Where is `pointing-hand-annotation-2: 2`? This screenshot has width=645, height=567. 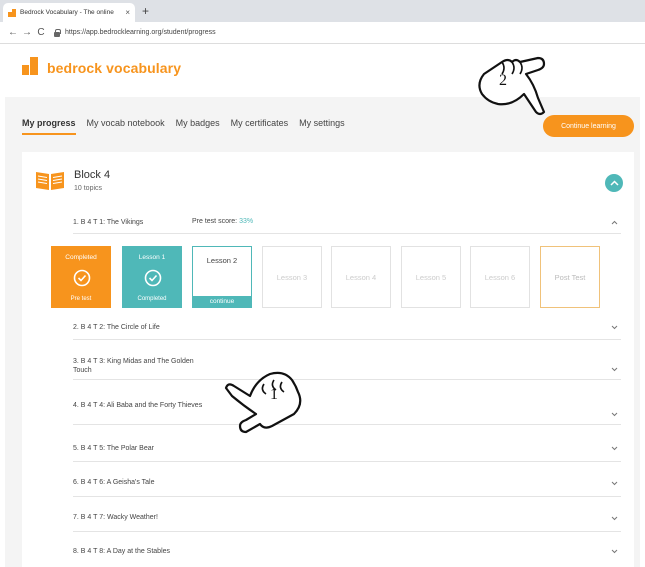 pointing-hand-annotation-2: 2 is located at coordinates (512, 85).